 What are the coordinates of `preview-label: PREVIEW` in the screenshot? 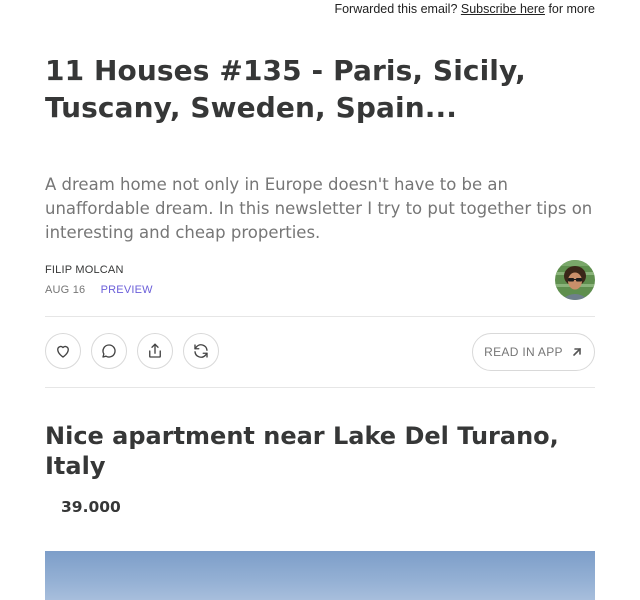 It's located at (126, 290).